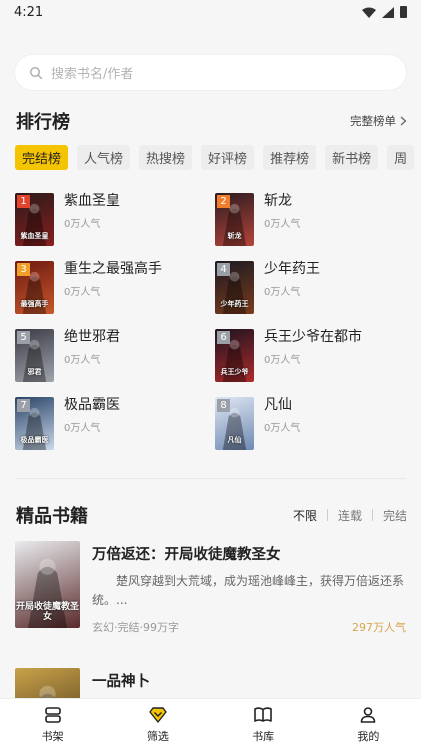  What do you see at coordinates (388, 12) in the screenshot?
I see `signal-icon` at bounding box center [388, 12].